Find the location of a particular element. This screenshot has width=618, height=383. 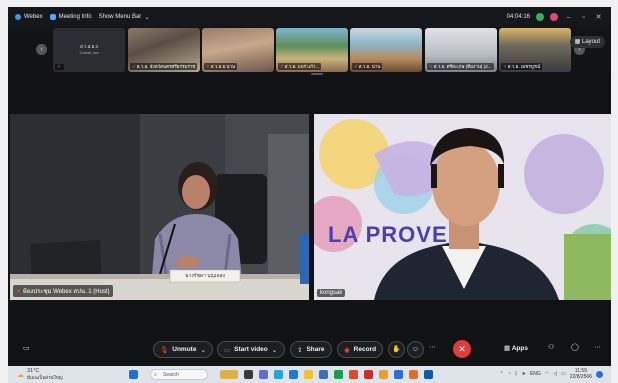

meeting-info-label: Meeting Info is located at coordinates (75, 17).